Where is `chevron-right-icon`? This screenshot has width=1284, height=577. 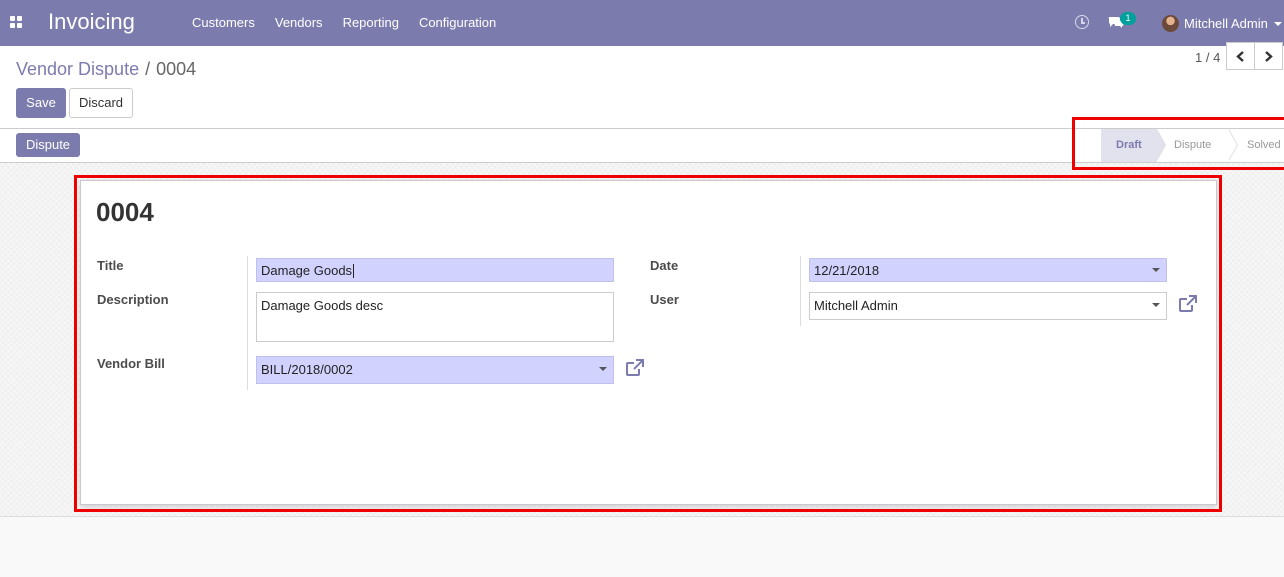
chevron-right-icon is located at coordinates (1269, 56).